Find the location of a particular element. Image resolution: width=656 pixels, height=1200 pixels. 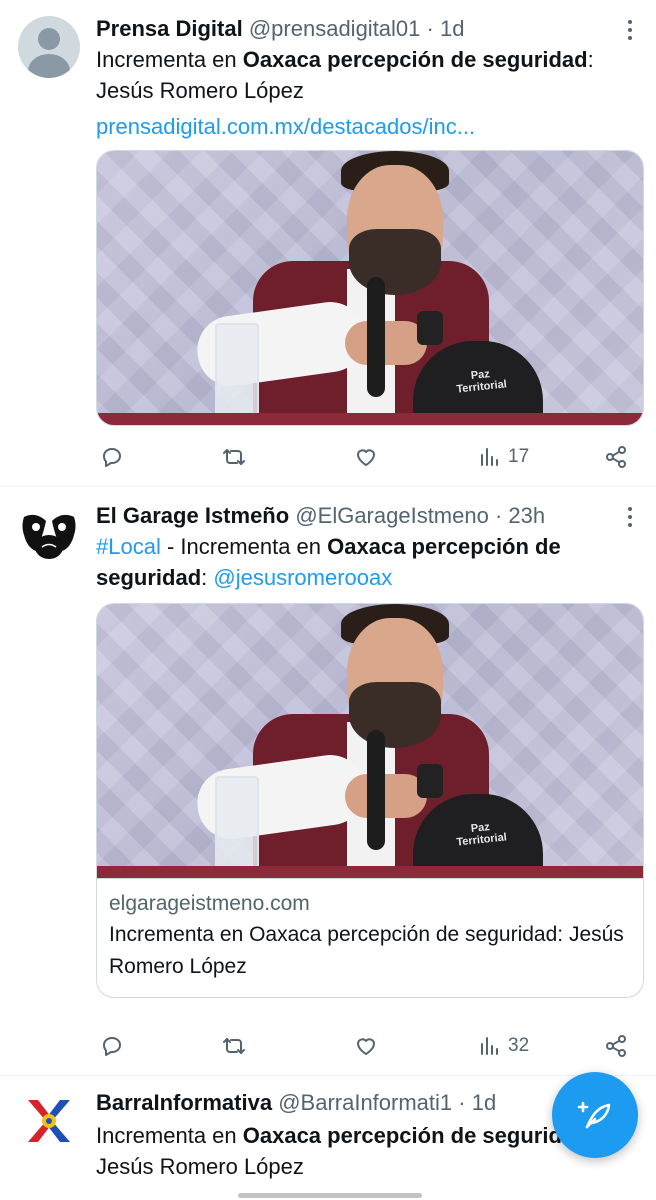

tweet-text-part: - Incrementa en is located at coordinates (244, 546).